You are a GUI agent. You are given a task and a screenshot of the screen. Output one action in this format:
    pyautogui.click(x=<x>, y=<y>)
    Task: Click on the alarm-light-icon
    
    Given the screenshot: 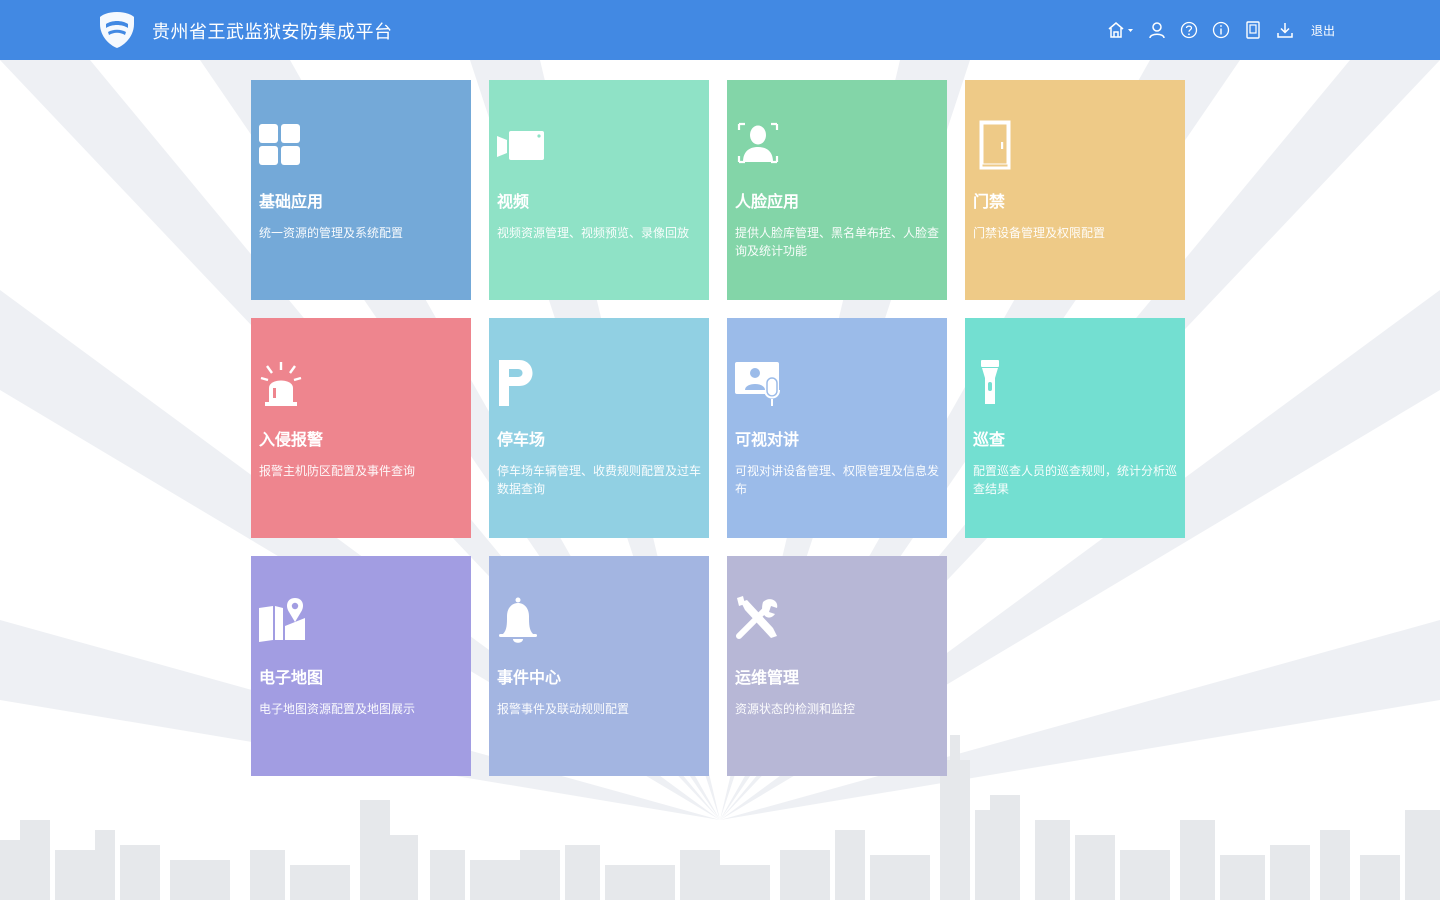 What is the action you would take?
    pyautogui.click(x=281, y=384)
    